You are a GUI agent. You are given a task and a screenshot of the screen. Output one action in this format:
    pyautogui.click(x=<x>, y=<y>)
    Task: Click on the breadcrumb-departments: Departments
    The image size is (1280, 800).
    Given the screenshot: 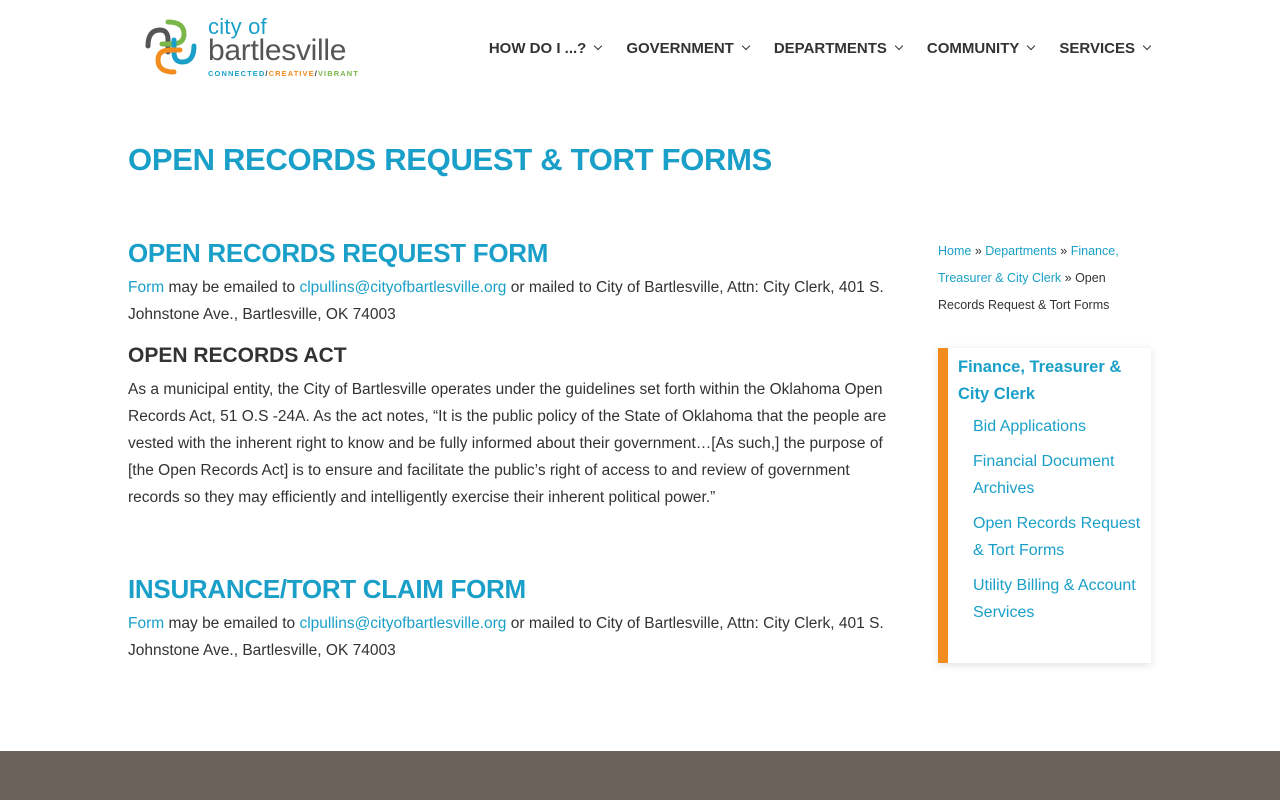 What is the action you would take?
    pyautogui.click(x=1021, y=251)
    